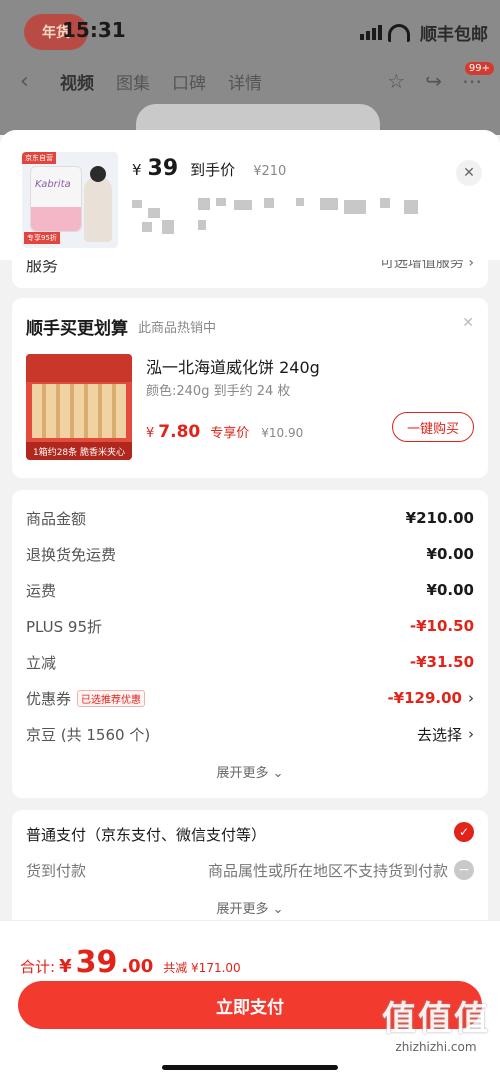 Image resolution: width=500 pixels, height=1082 pixels. I want to click on bundle-product-spec: 颜色:240g 到手约 24 枚, so click(218, 391).